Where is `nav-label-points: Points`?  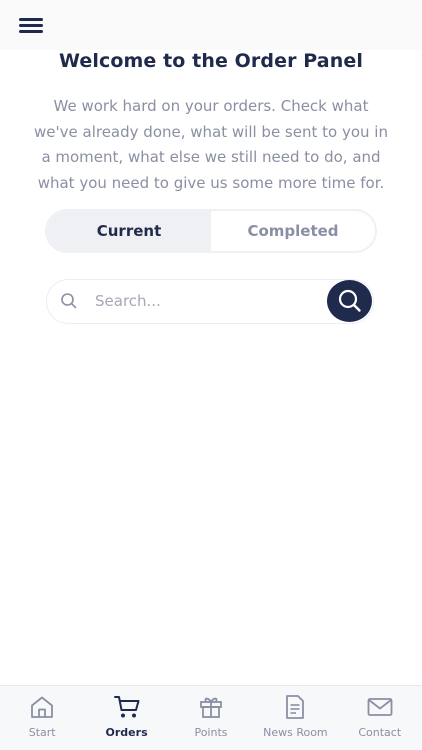
nav-label-points: Points is located at coordinates (211, 732).